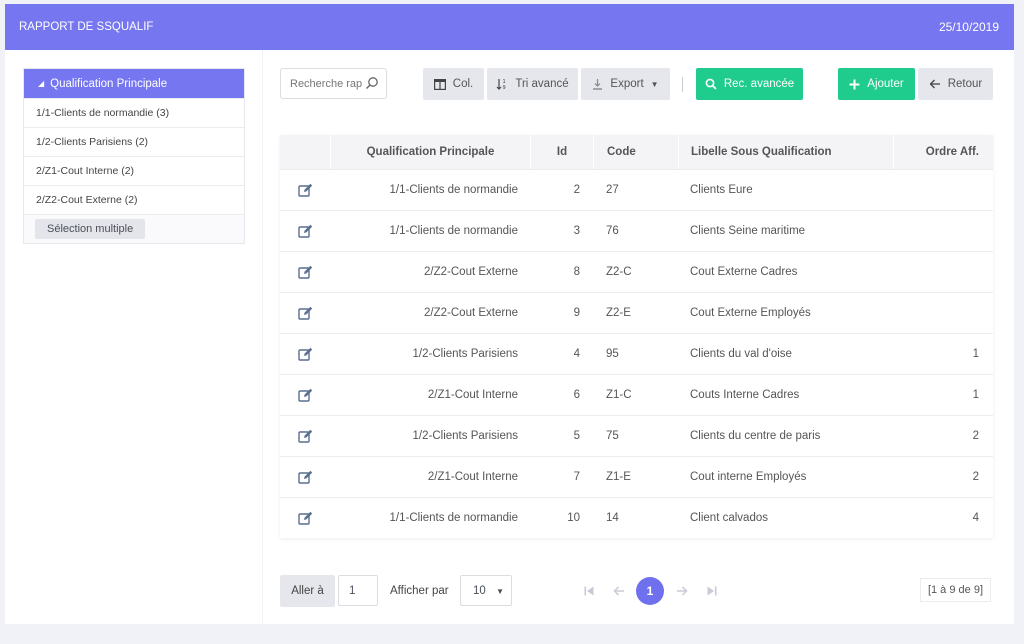  I want to click on cell-libelle: Couts Interne Cadres, so click(745, 395).